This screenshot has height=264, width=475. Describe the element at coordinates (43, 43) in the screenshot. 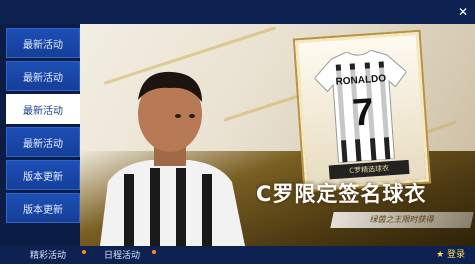

I see `sidebar-item-event-1: 最新活动` at that location.